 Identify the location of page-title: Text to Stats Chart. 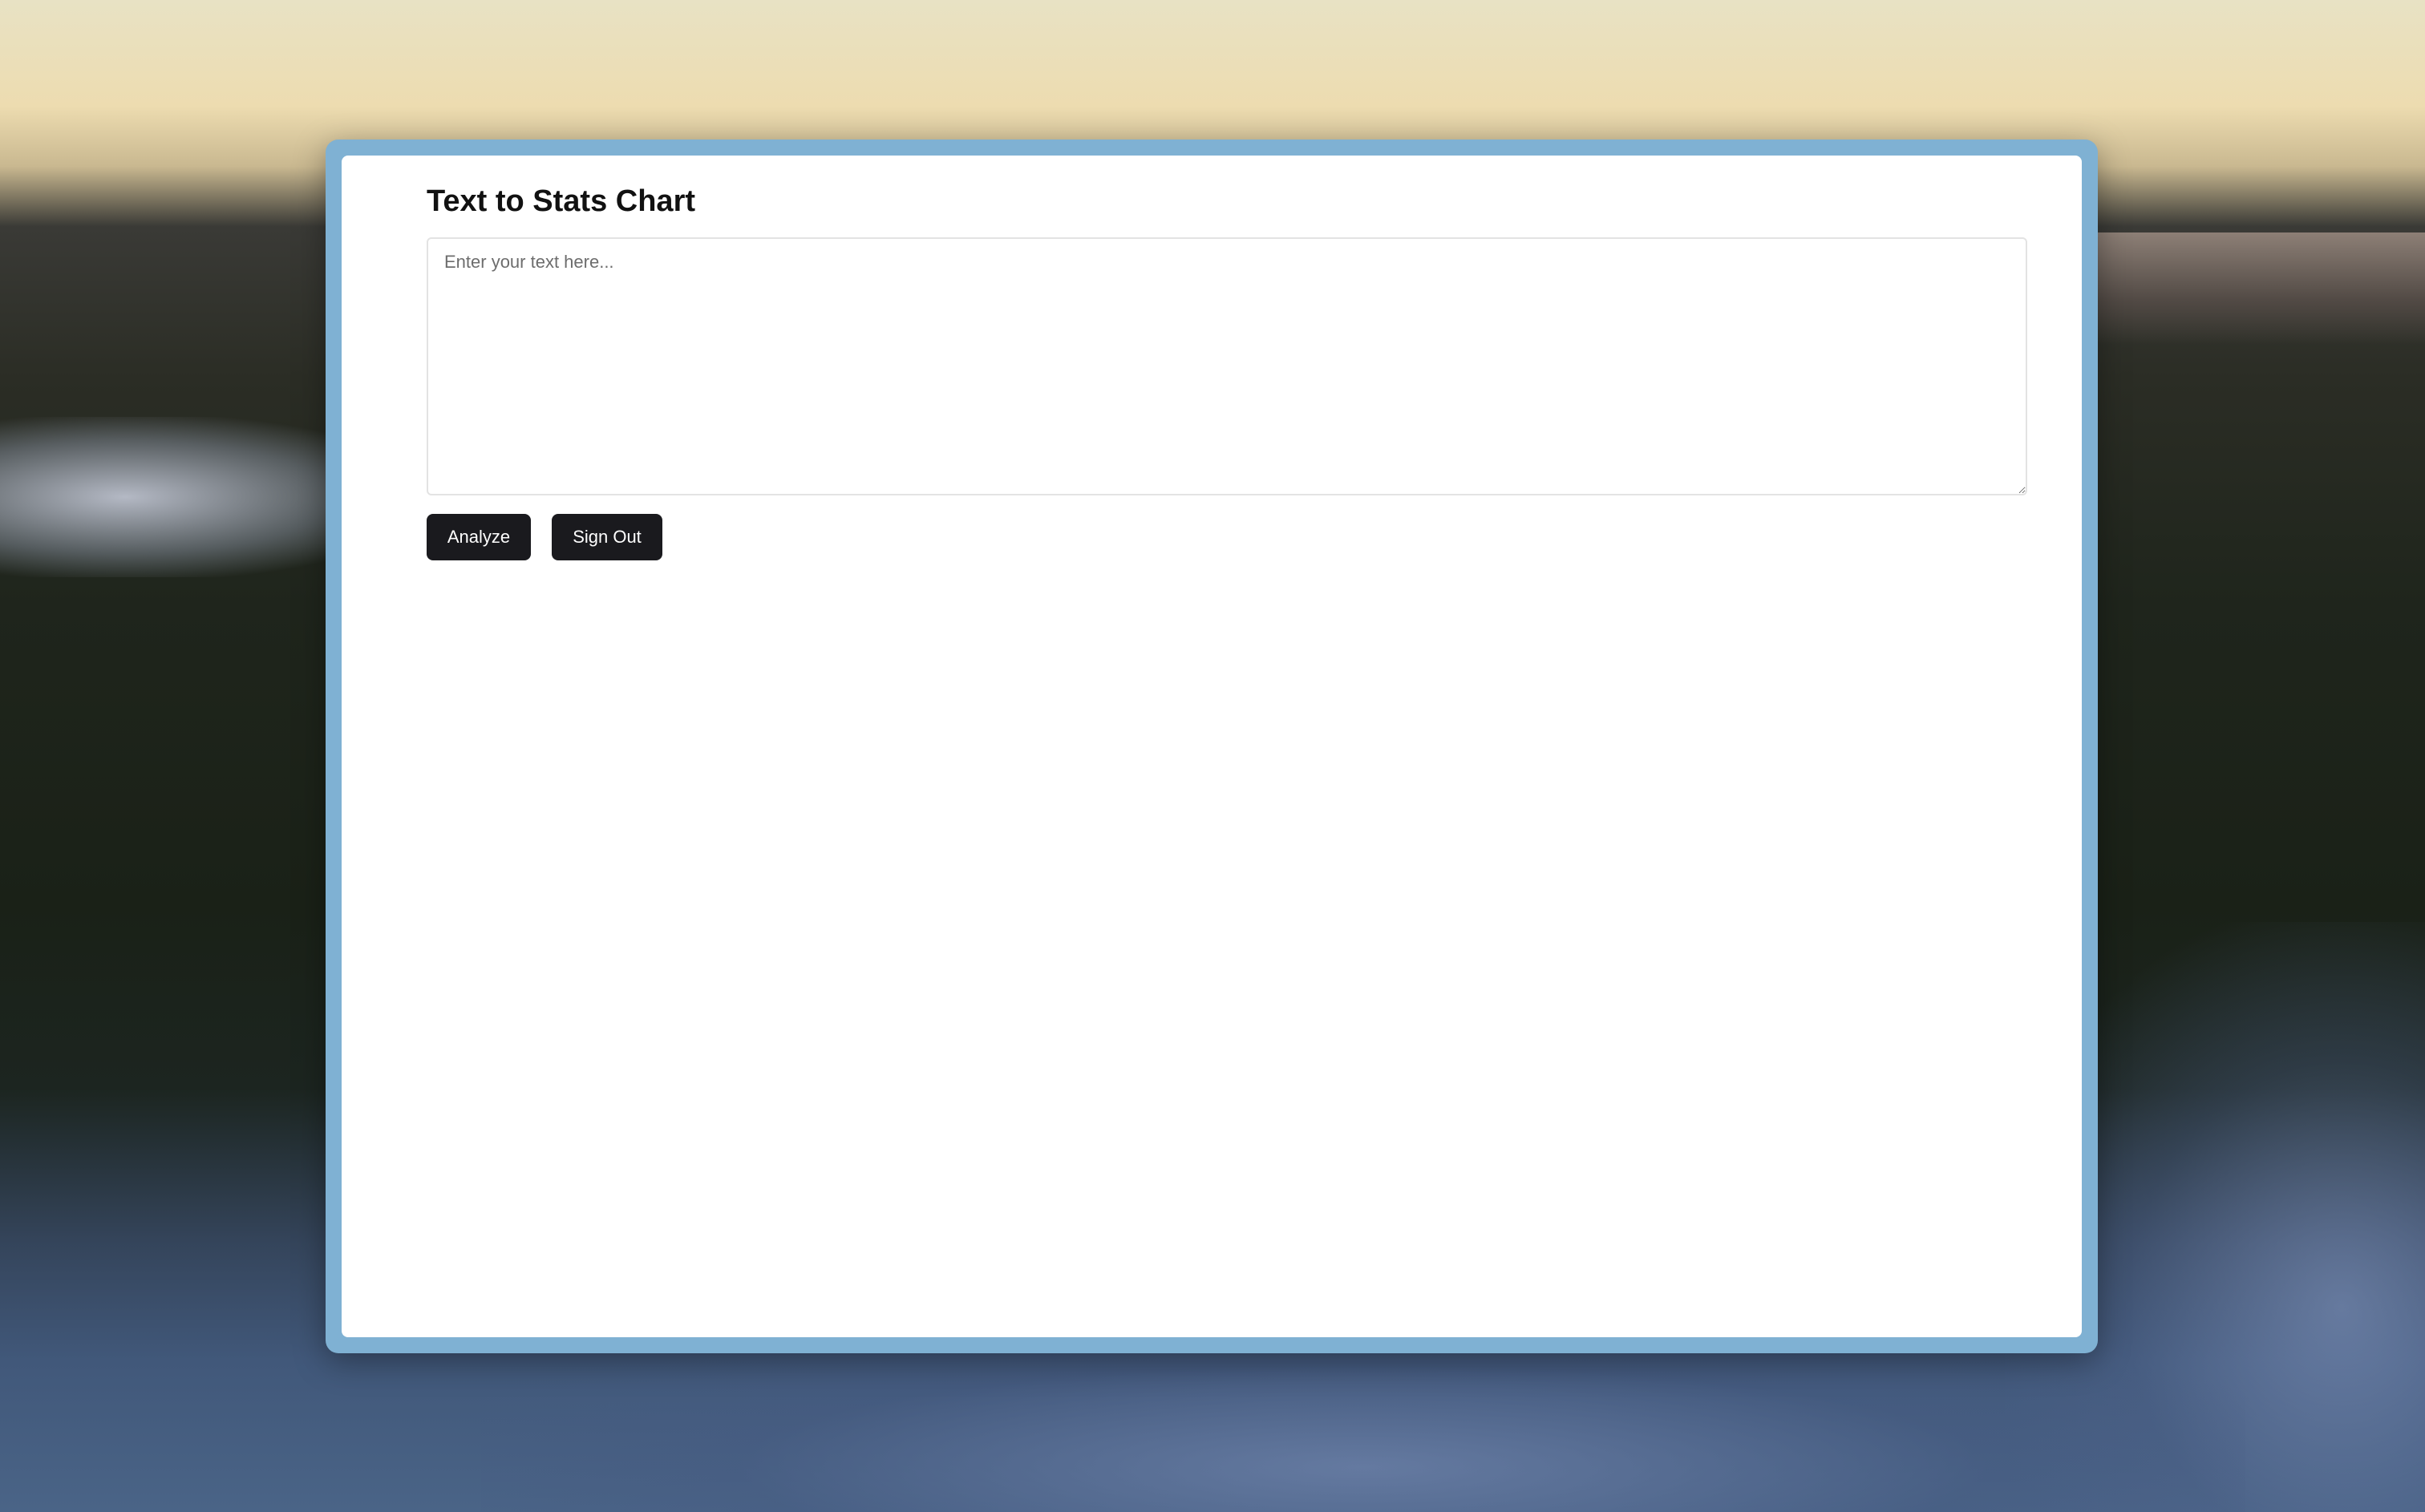
(561, 201).